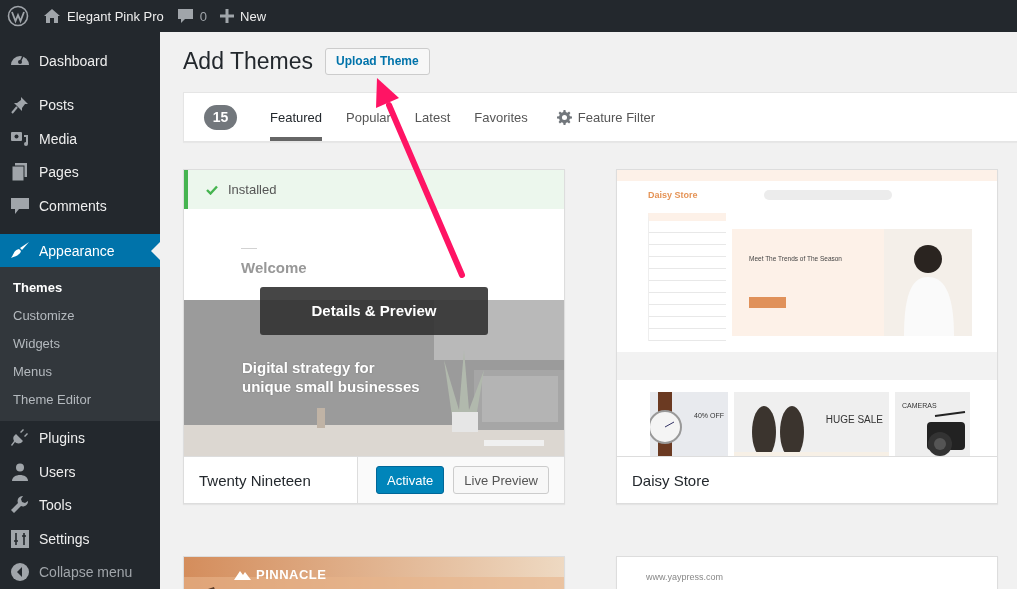 This screenshot has height=589, width=1017. Describe the element at coordinates (377, 61) in the screenshot. I see `upload-theme-button: Upload Theme` at that location.